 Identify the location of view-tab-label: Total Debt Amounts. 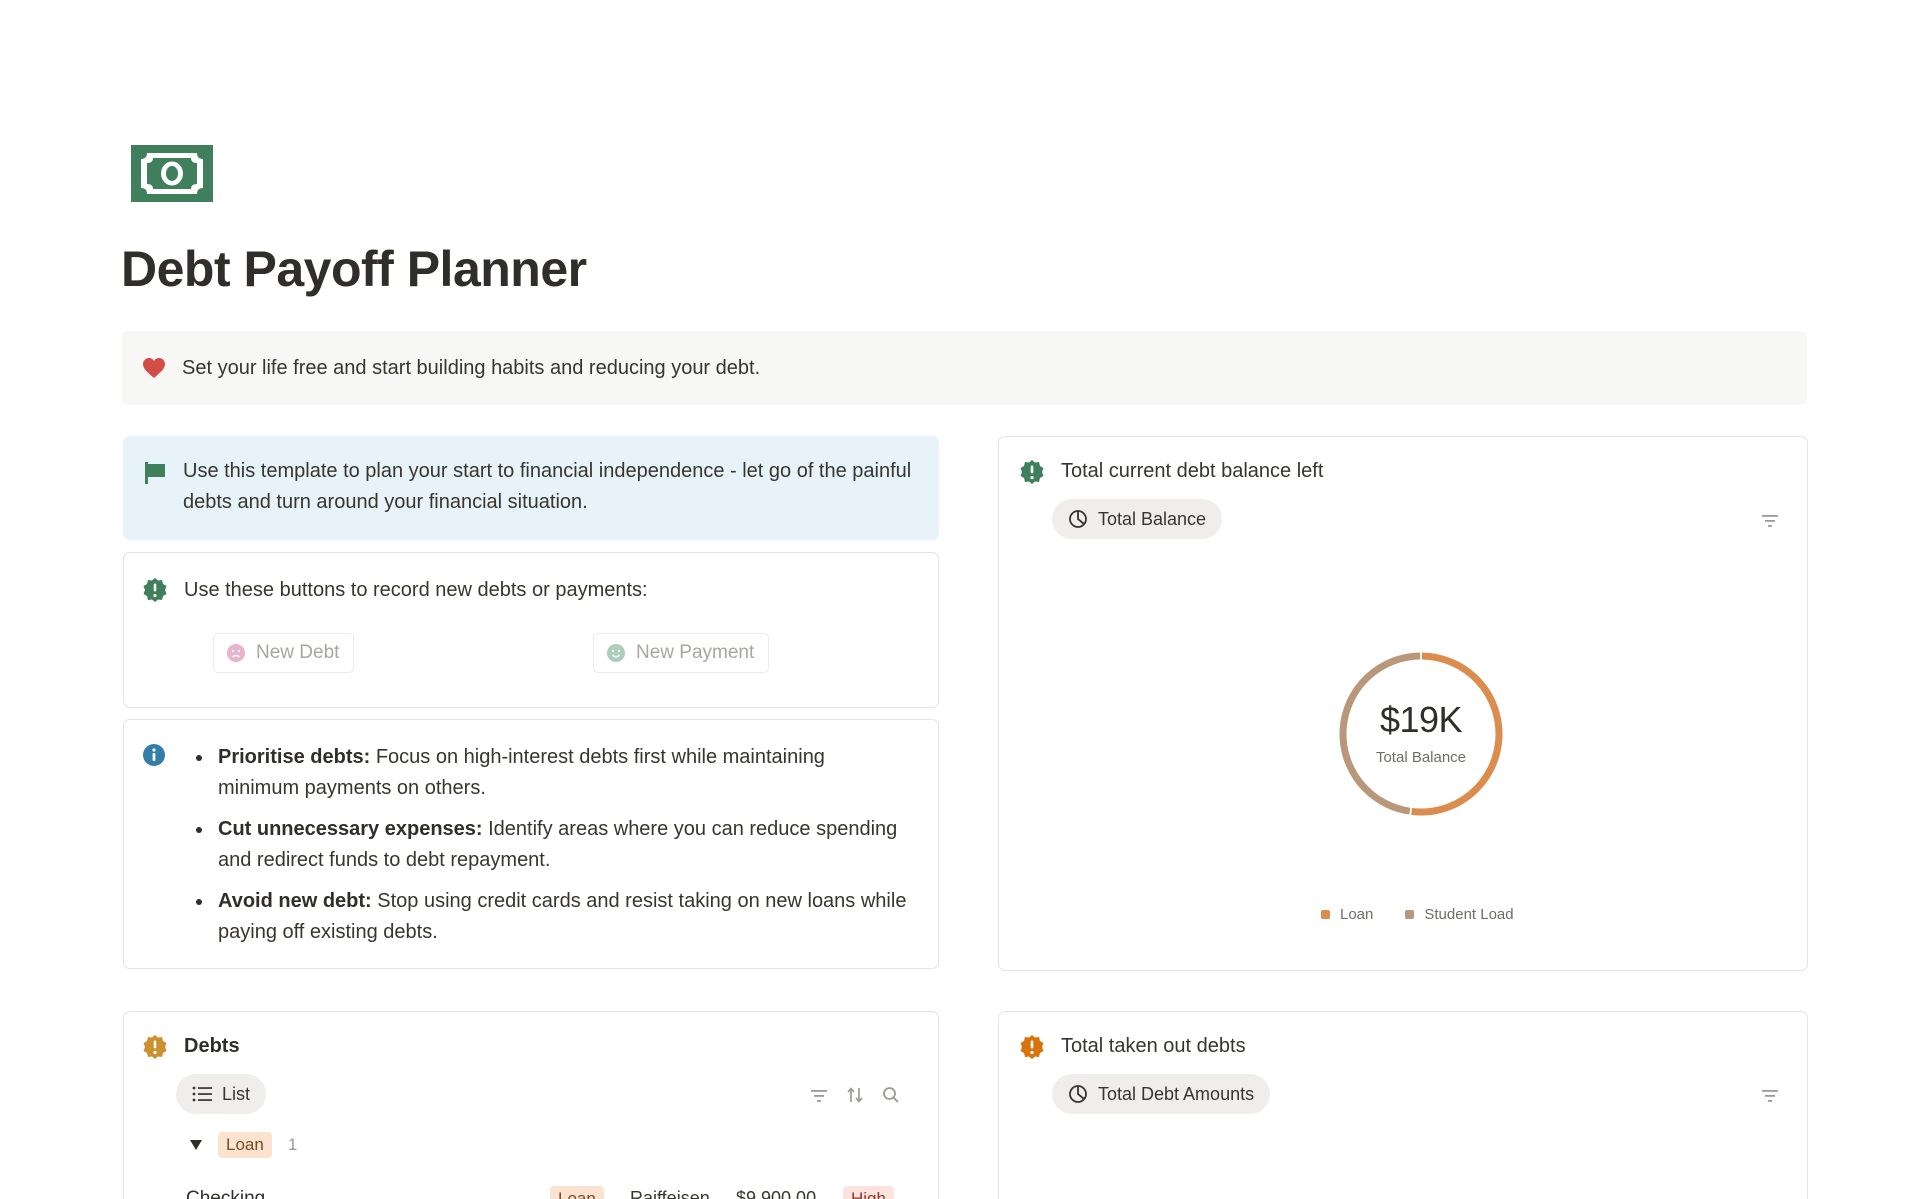
(1176, 1093).